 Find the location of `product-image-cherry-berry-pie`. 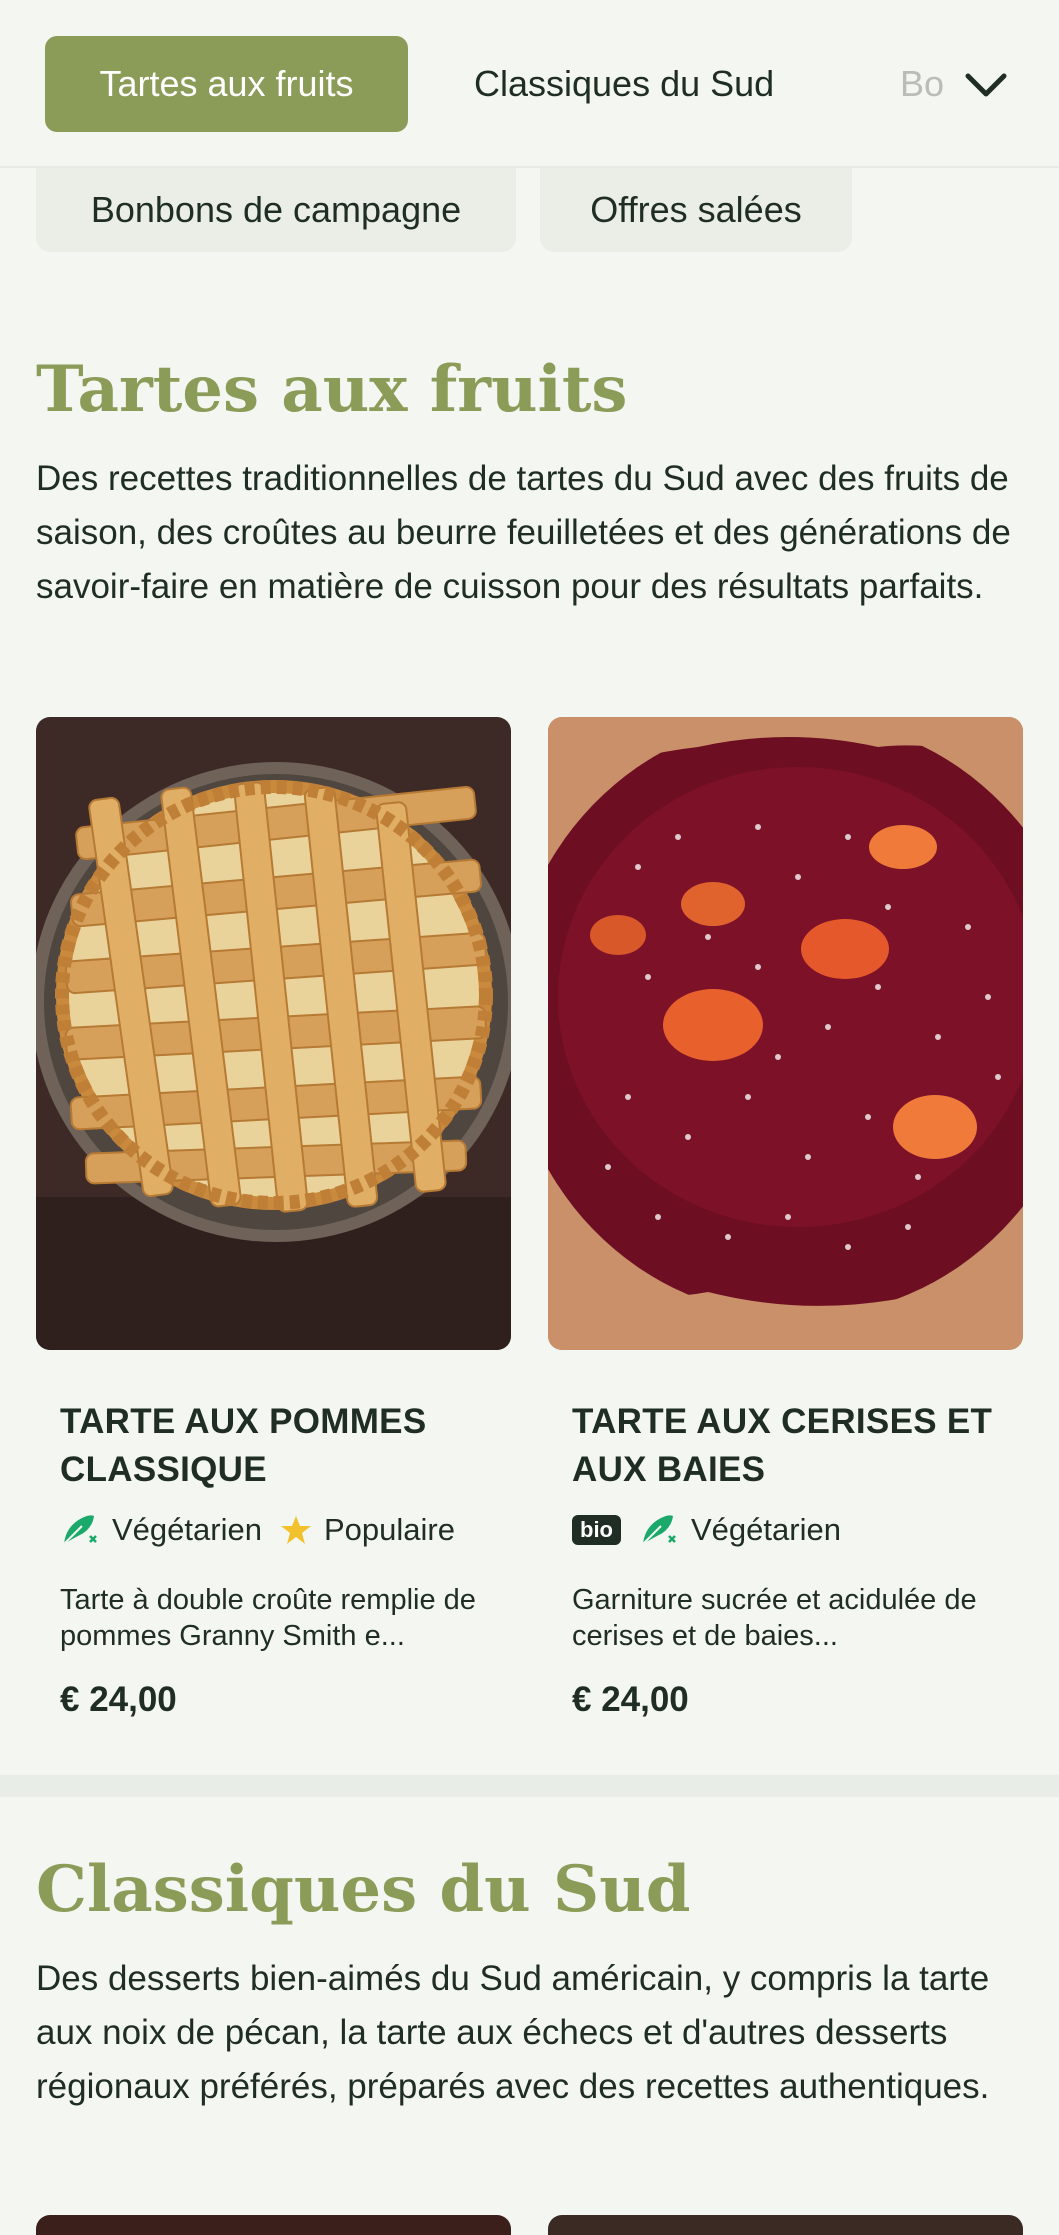

product-image-cherry-berry-pie is located at coordinates (785, 1033).